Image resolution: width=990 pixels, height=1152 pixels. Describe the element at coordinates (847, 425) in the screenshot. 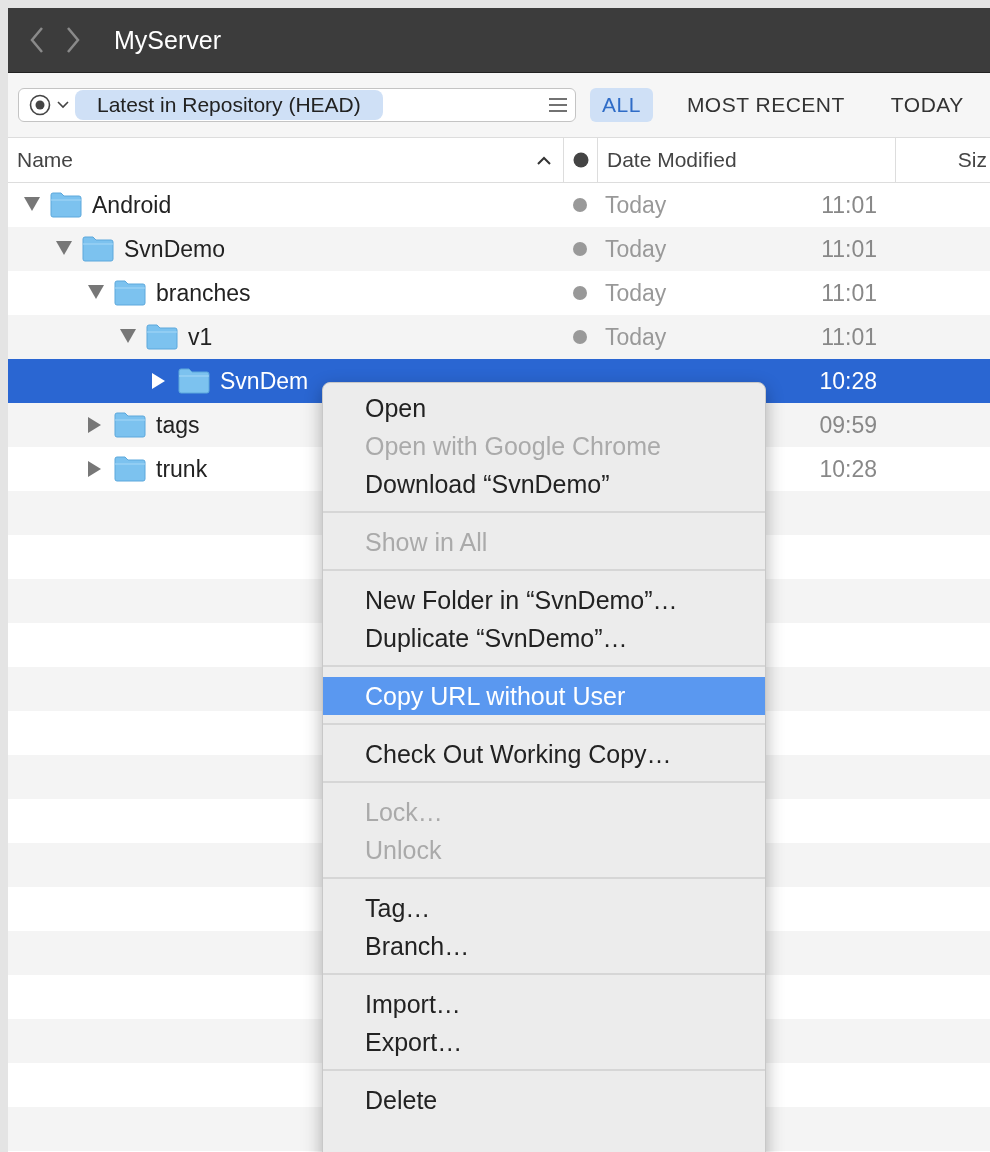

I see `time-text: 09:59` at that location.